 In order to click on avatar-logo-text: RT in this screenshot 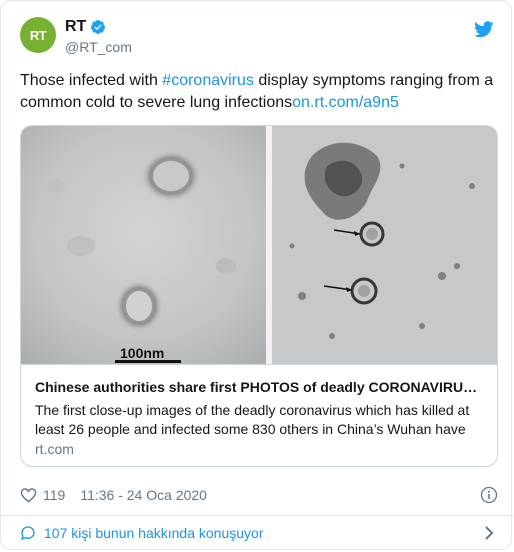, I will do `click(38, 35)`.